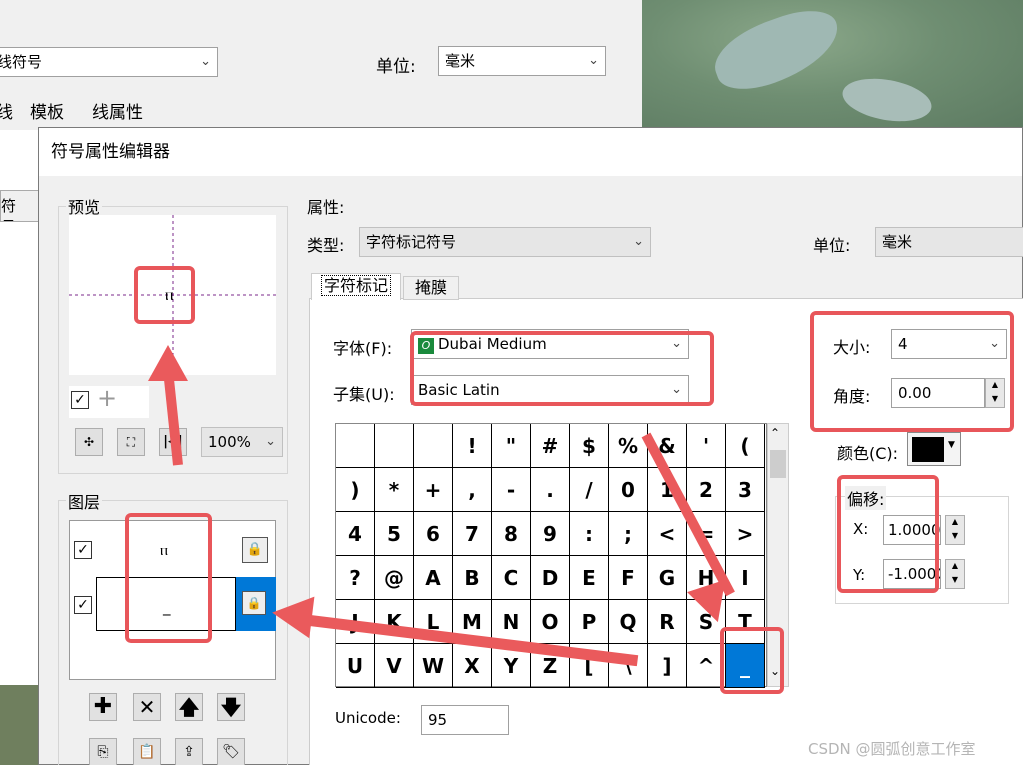 This screenshot has height=765, width=1023. I want to click on char-cell: V, so click(394, 666).